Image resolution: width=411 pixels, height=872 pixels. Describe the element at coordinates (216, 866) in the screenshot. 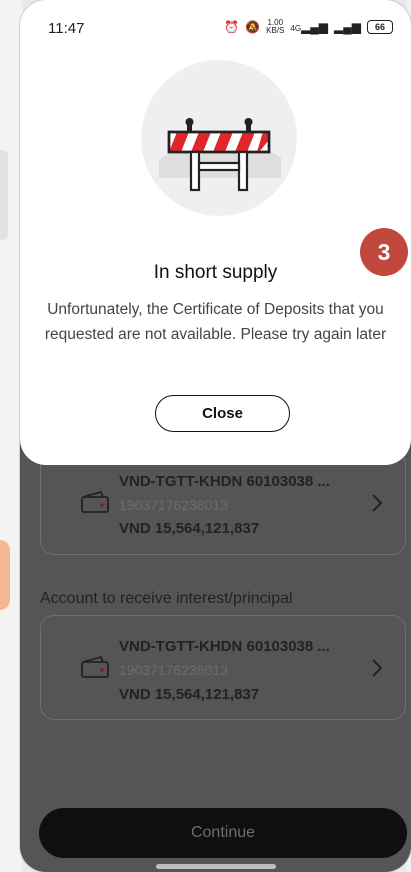

I see `home-indicator` at that location.